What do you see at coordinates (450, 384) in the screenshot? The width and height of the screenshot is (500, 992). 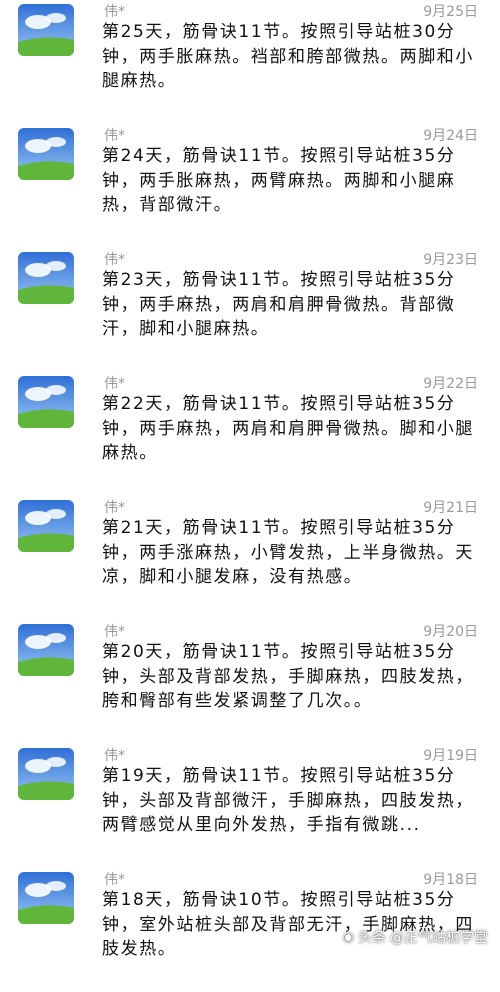 I see `post-date: 9月22日` at bounding box center [450, 384].